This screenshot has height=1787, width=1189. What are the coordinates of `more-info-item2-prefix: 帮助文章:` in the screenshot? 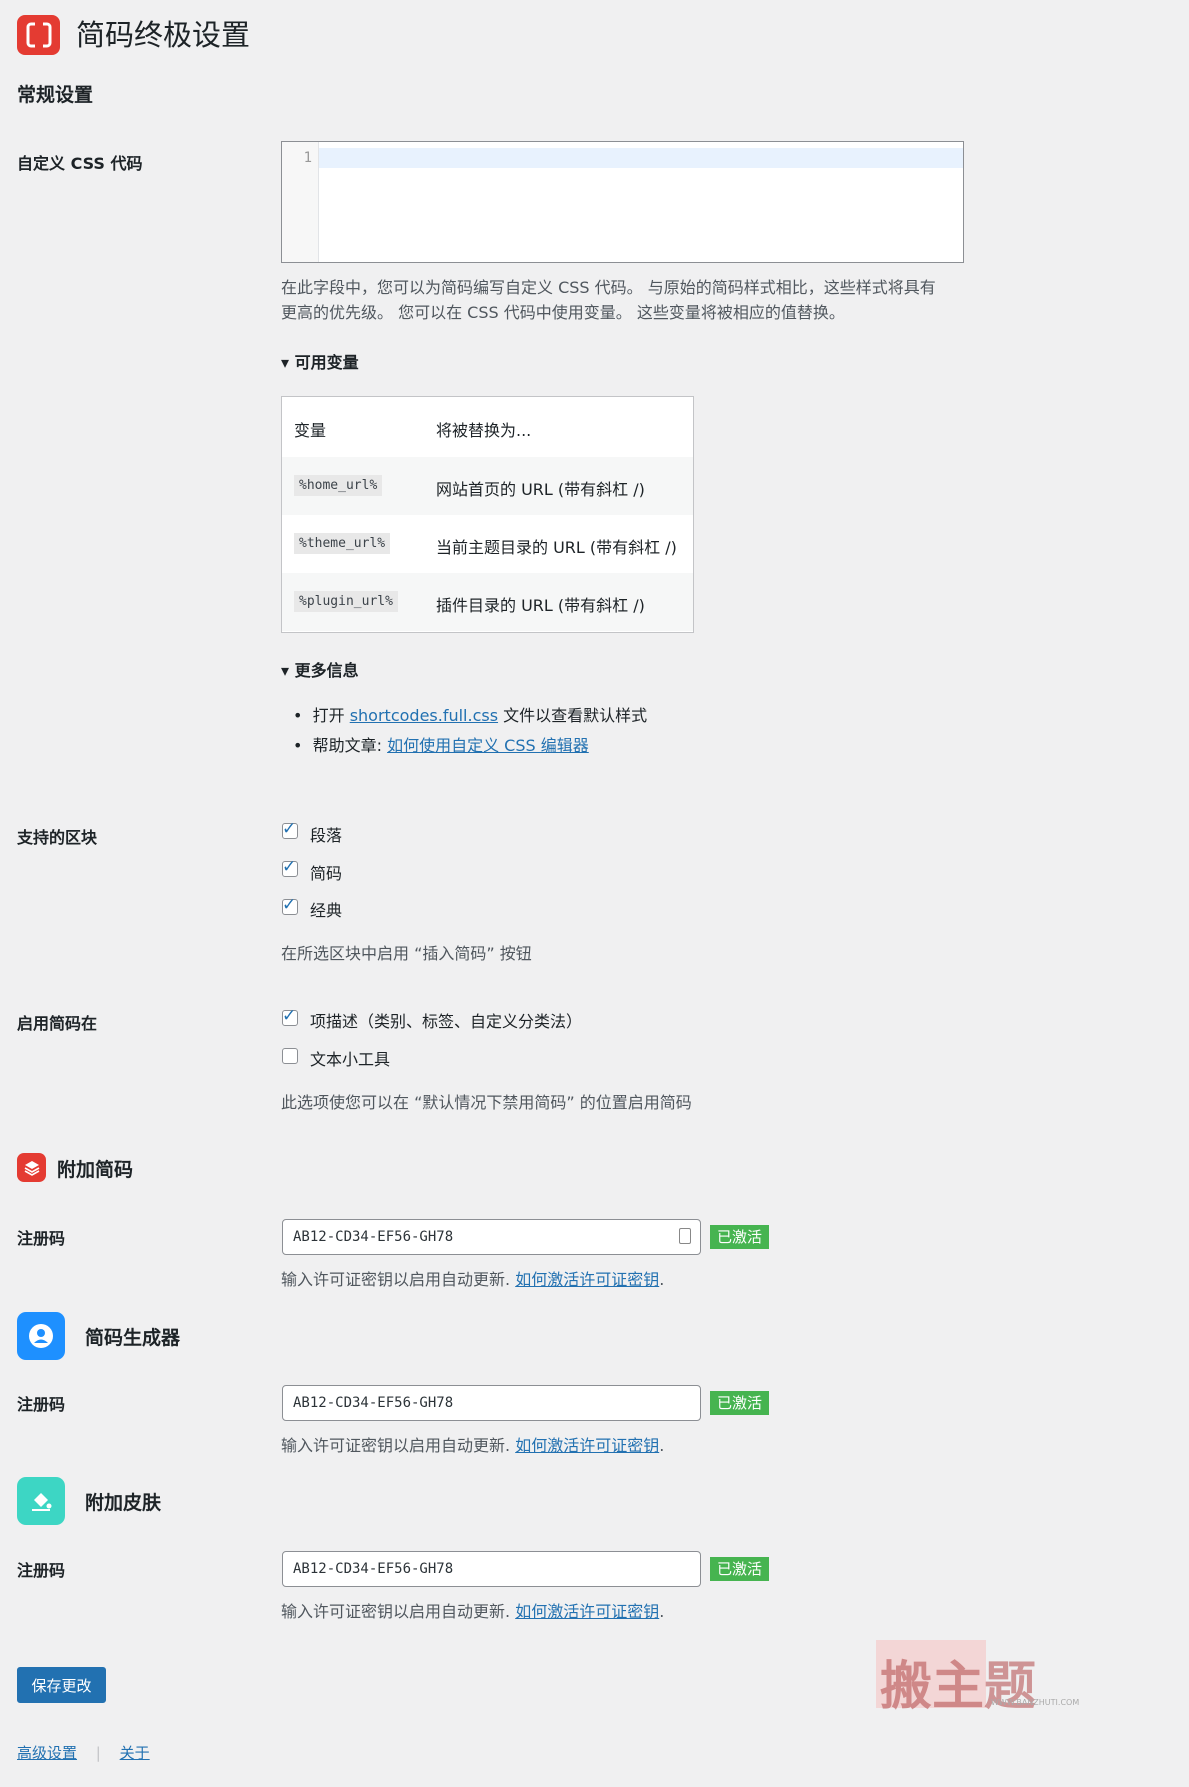 It's located at (350, 745).